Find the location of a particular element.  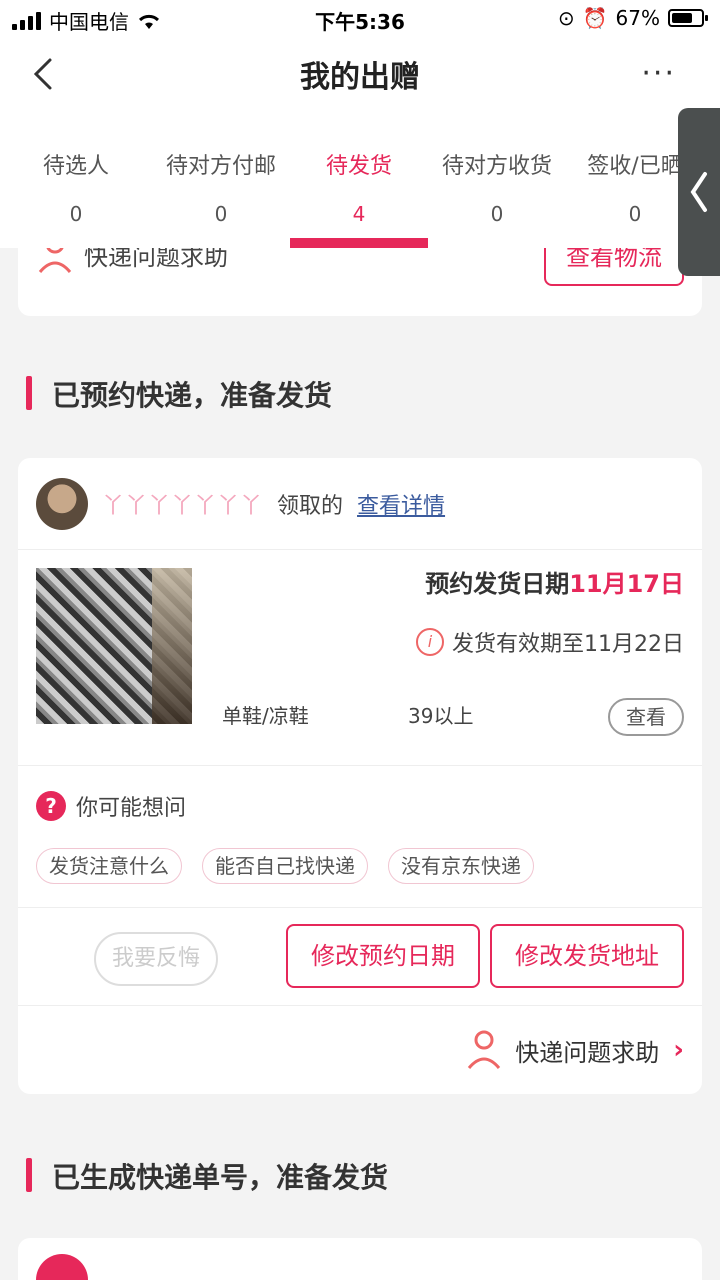

chevron-left-icon is located at coordinates (698, 192).